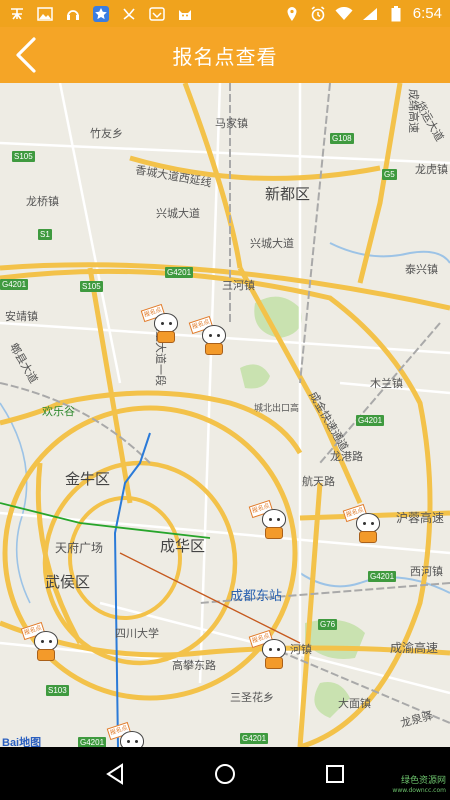  I want to click on battery-icon, so click(396, 13).